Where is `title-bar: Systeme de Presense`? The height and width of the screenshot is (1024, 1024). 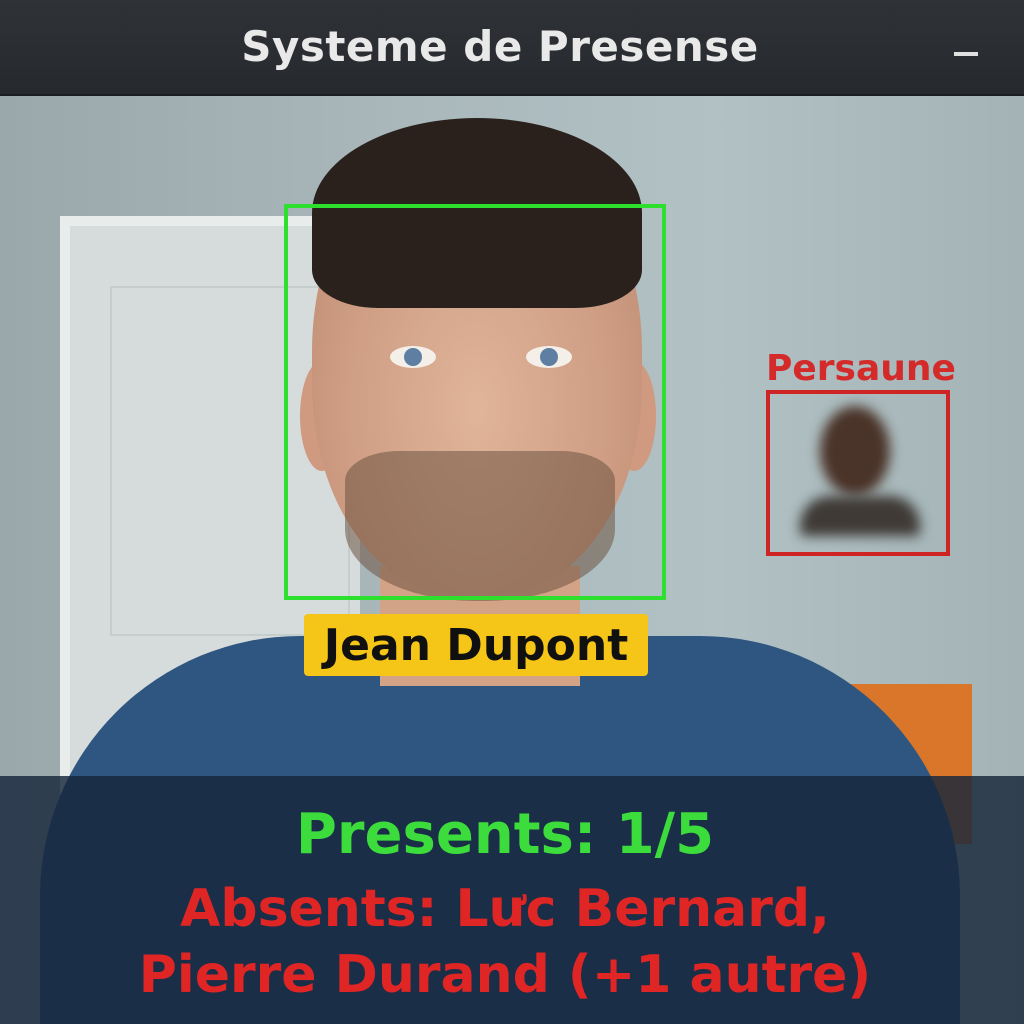 title-bar: Systeme de Presense is located at coordinates (512, 48).